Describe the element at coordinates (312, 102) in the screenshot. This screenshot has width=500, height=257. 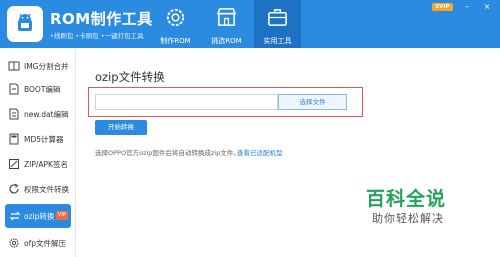
I see `choose-file-button: 选择文件` at that location.